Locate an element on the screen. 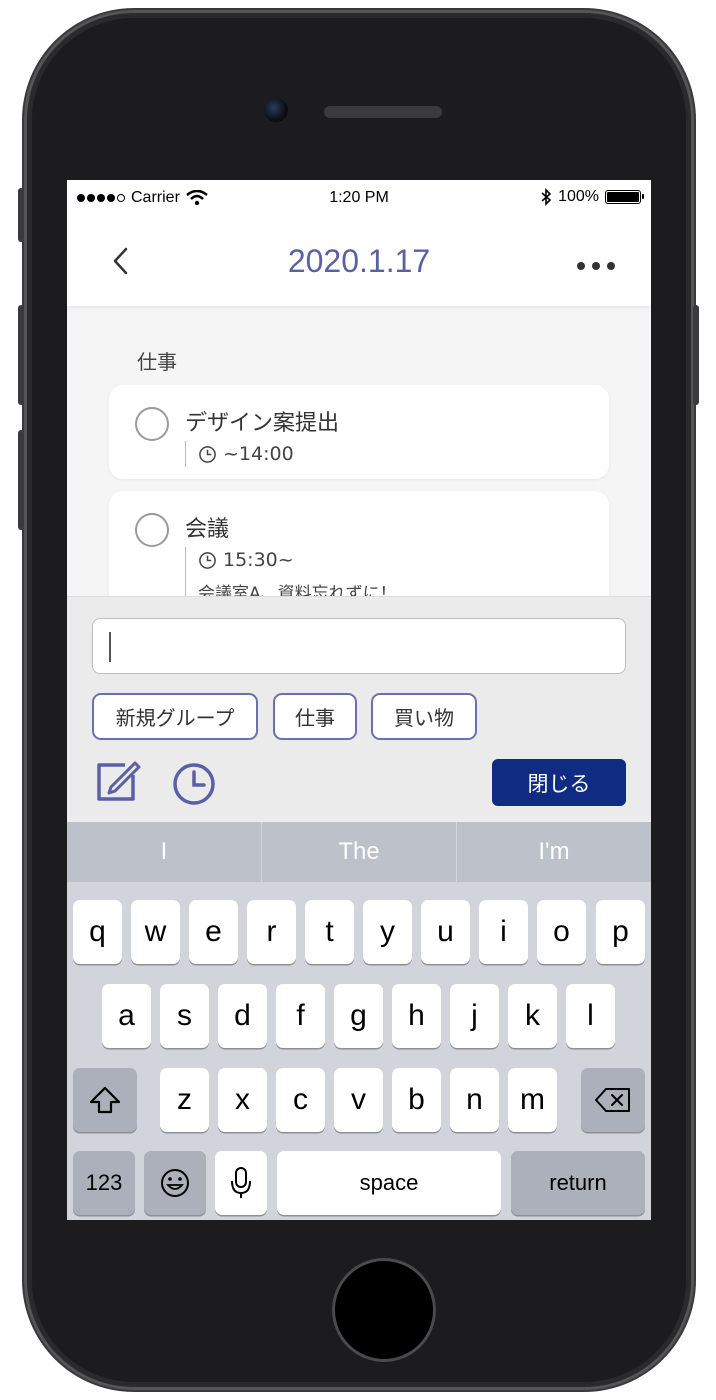 This screenshot has width=716, height=1400. page-title: 2020.1.17 is located at coordinates (359, 261).